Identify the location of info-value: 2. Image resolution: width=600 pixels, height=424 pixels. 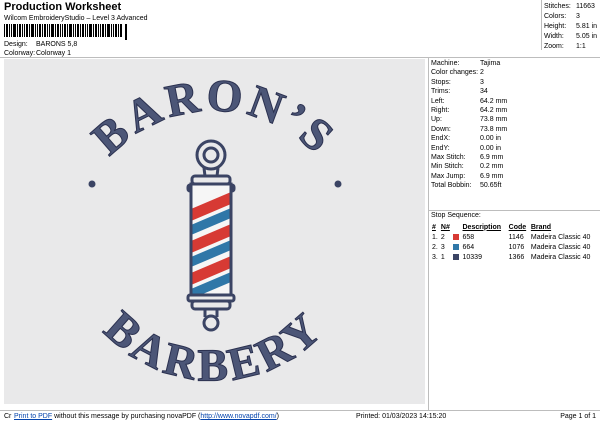
(482, 73).